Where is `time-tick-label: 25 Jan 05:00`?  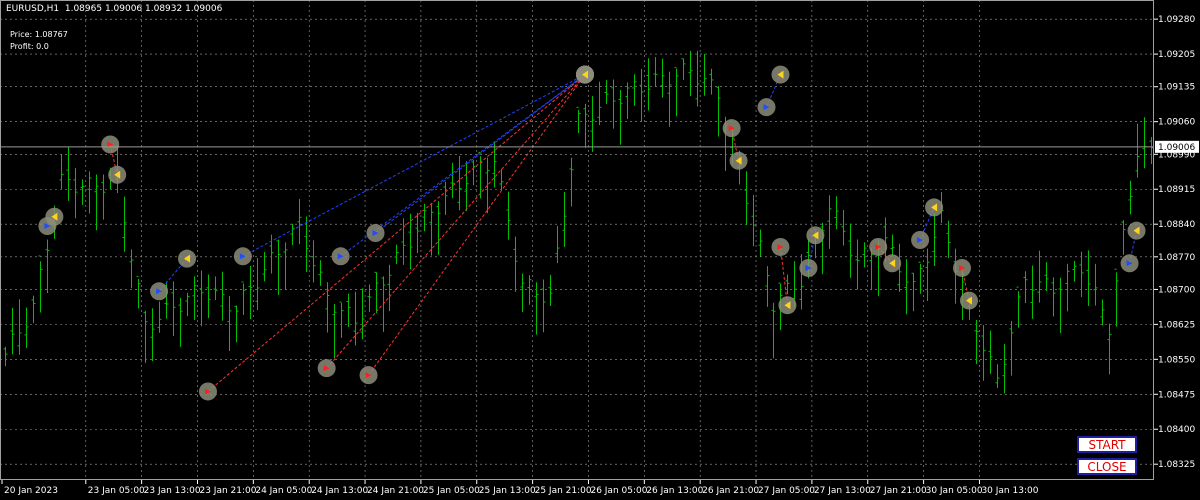 time-tick-label: 25 Jan 05:00 is located at coordinates (451, 491).